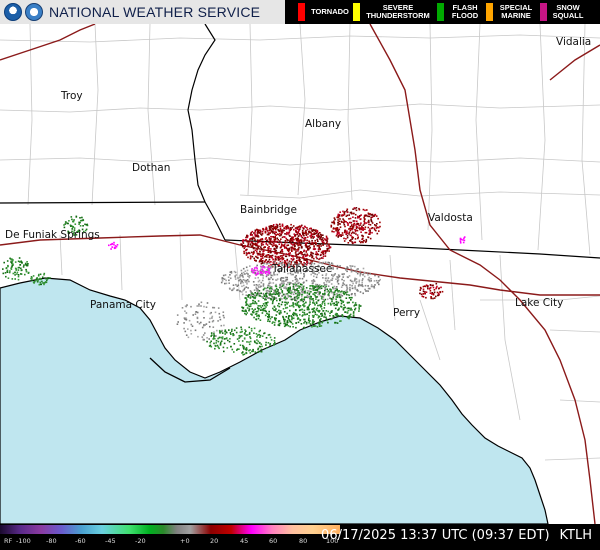  What do you see at coordinates (323, 124) in the screenshot?
I see `place-albany: Albany` at bounding box center [323, 124].